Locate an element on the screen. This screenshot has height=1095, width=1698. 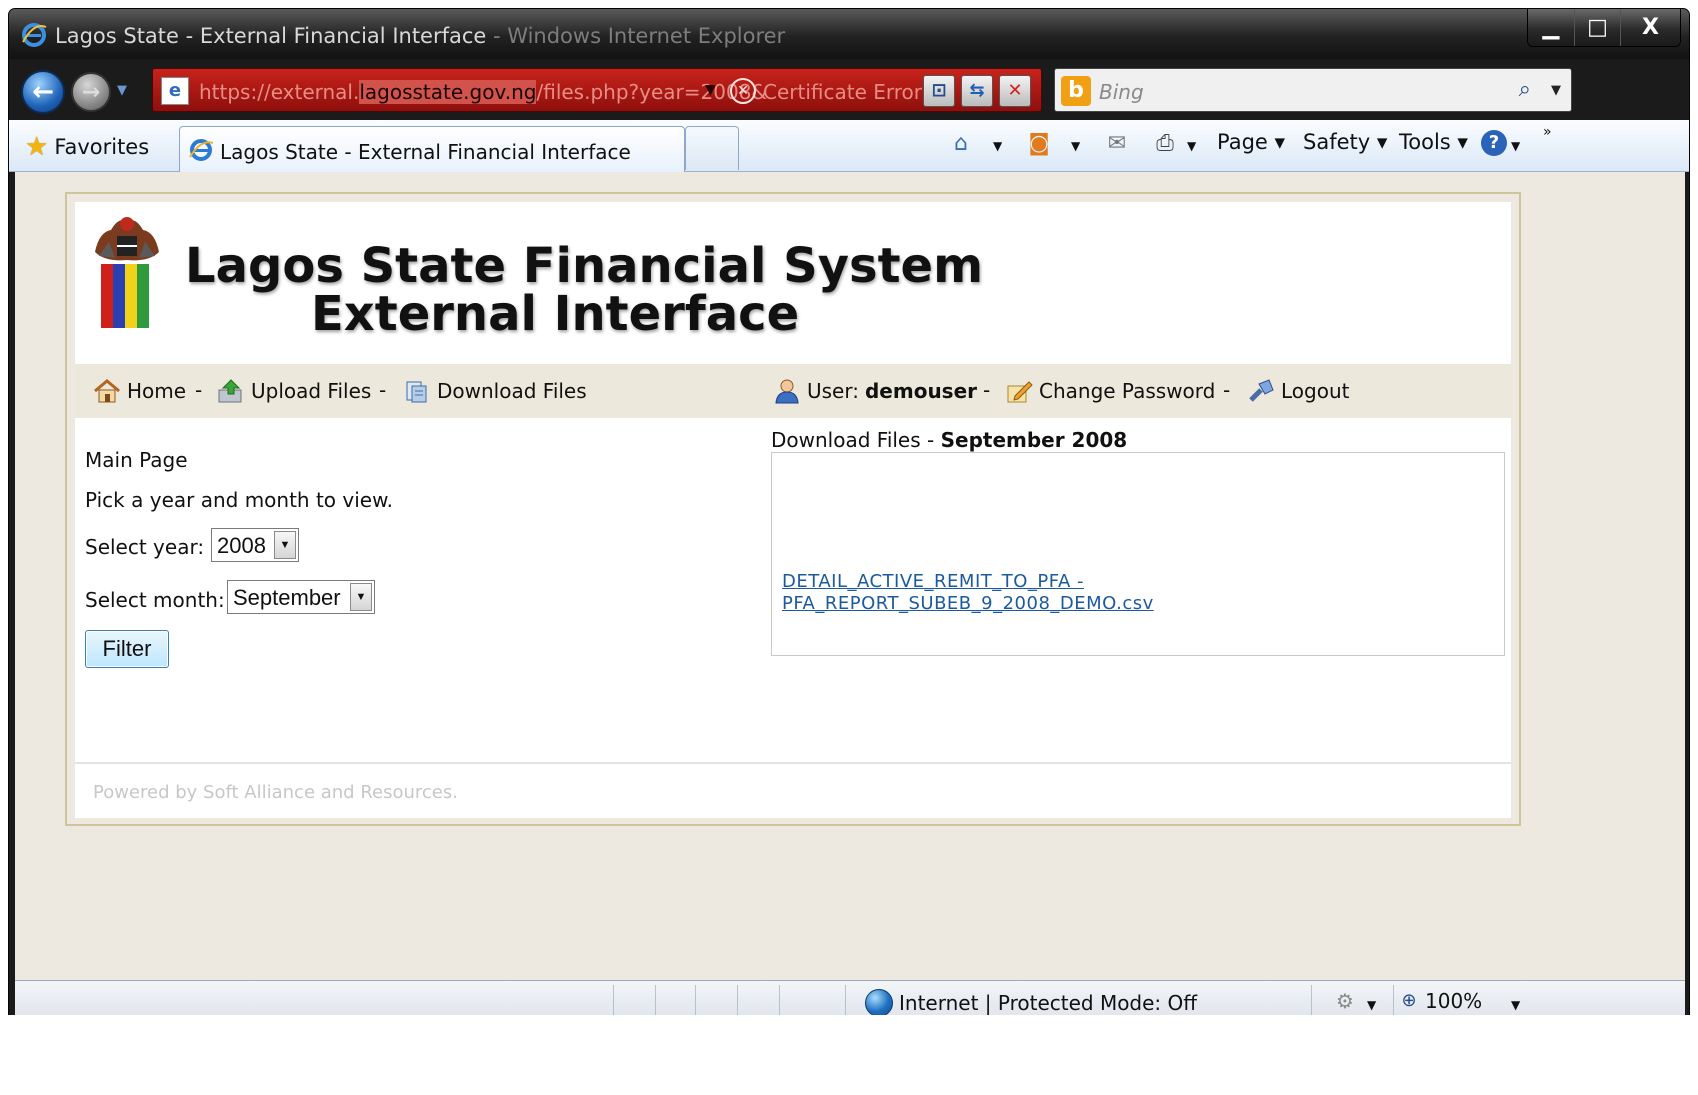
address-dropdown-icon: ▼ is located at coordinates (710, 90).